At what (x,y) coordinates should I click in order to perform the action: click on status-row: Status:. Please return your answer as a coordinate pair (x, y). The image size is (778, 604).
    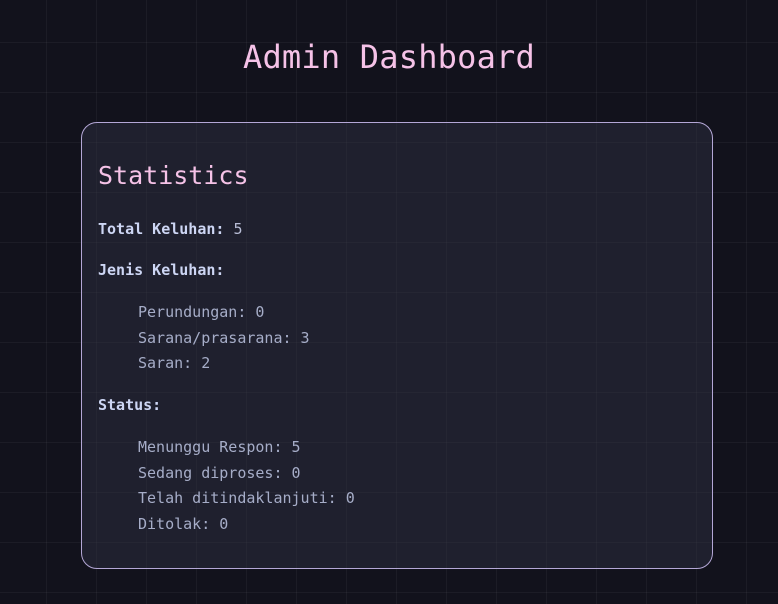
    Looking at the image, I should click on (129, 405).